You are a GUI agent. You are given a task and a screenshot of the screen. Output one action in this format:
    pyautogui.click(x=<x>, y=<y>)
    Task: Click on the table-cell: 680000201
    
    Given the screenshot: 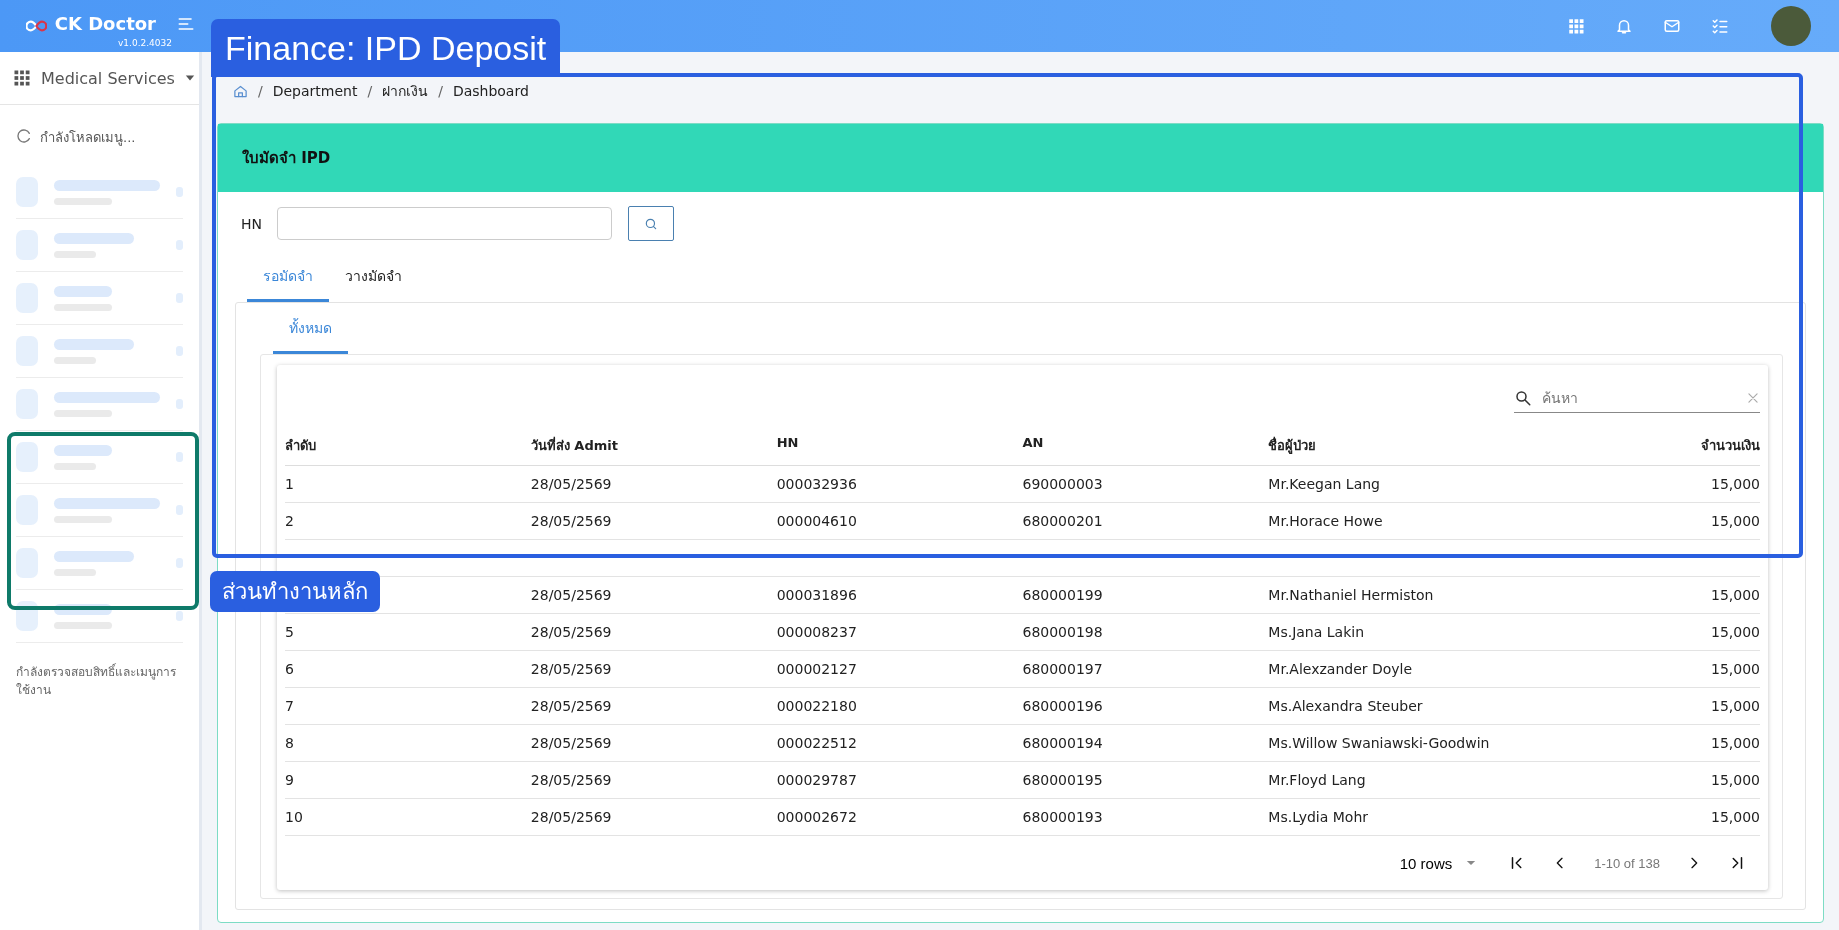 What is the action you would take?
    pyautogui.click(x=1062, y=521)
    